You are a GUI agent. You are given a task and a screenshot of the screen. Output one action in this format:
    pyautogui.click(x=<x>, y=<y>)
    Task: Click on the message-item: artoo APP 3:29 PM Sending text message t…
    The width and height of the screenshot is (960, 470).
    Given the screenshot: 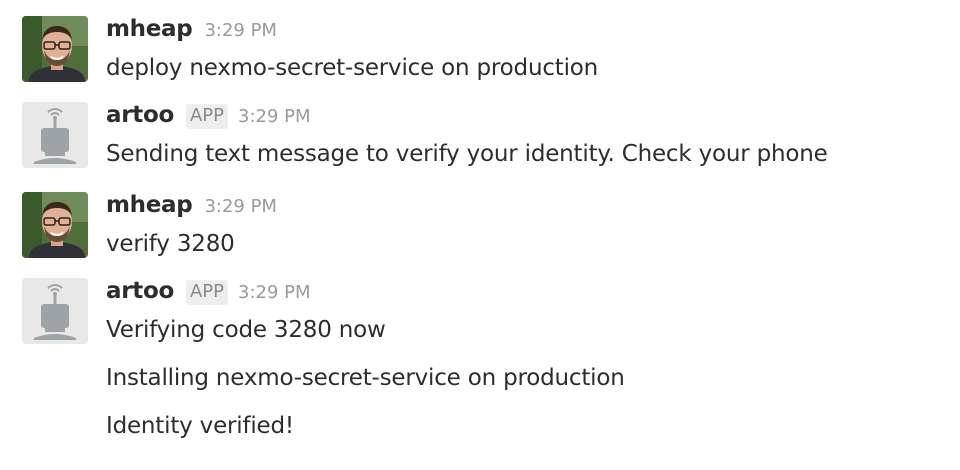 What is the action you would take?
    pyautogui.click(x=491, y=136)
    